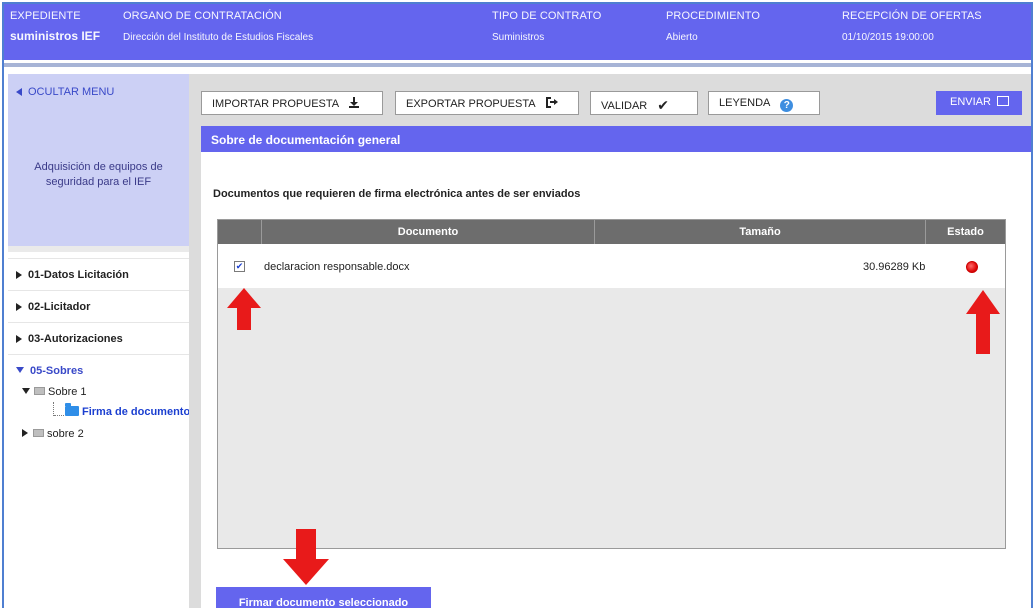  What do you see at coordinates (72, 409) in the screenshot?
I see `folder-icon` at bounding box center [72, 409].